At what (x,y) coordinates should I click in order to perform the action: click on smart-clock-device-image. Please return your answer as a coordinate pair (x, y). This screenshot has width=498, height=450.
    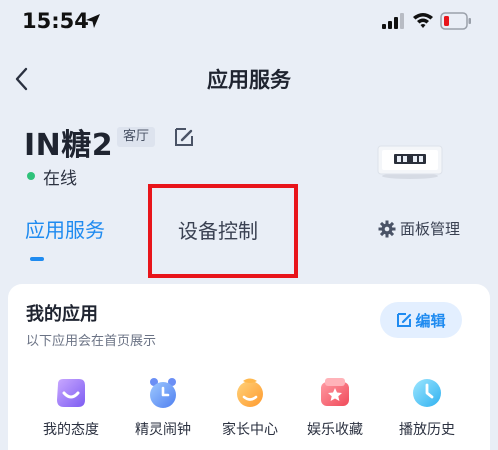
    Looking at the image, I should click on (410, 164).